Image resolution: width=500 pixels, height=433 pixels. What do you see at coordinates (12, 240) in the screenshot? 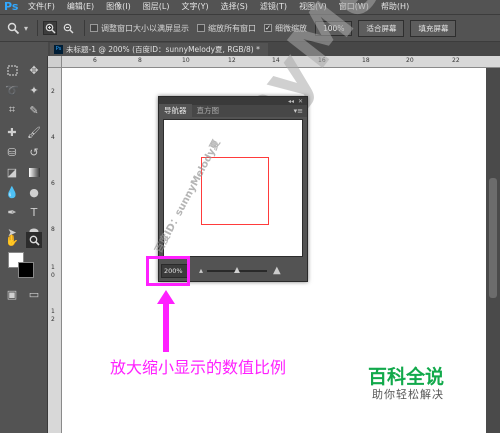
I see `hand-tool-icon: ✋` at bounding box center [12, 240].